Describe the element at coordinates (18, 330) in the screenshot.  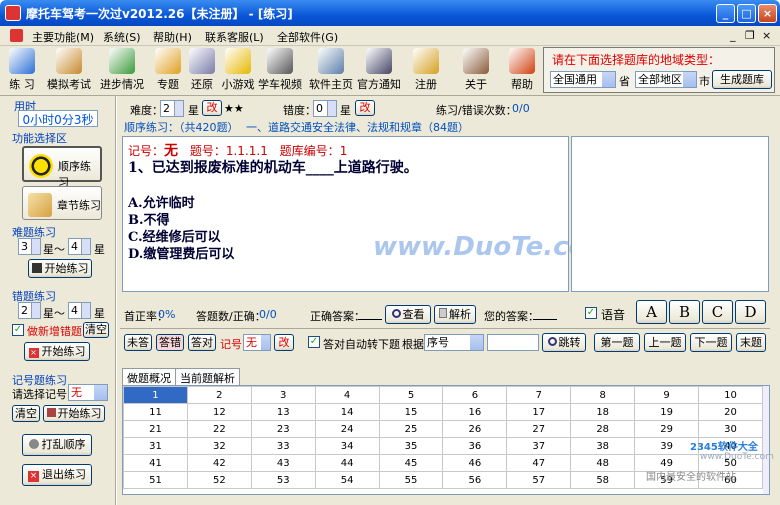
I see `add-wrong-checkbox: ✓` at that location.